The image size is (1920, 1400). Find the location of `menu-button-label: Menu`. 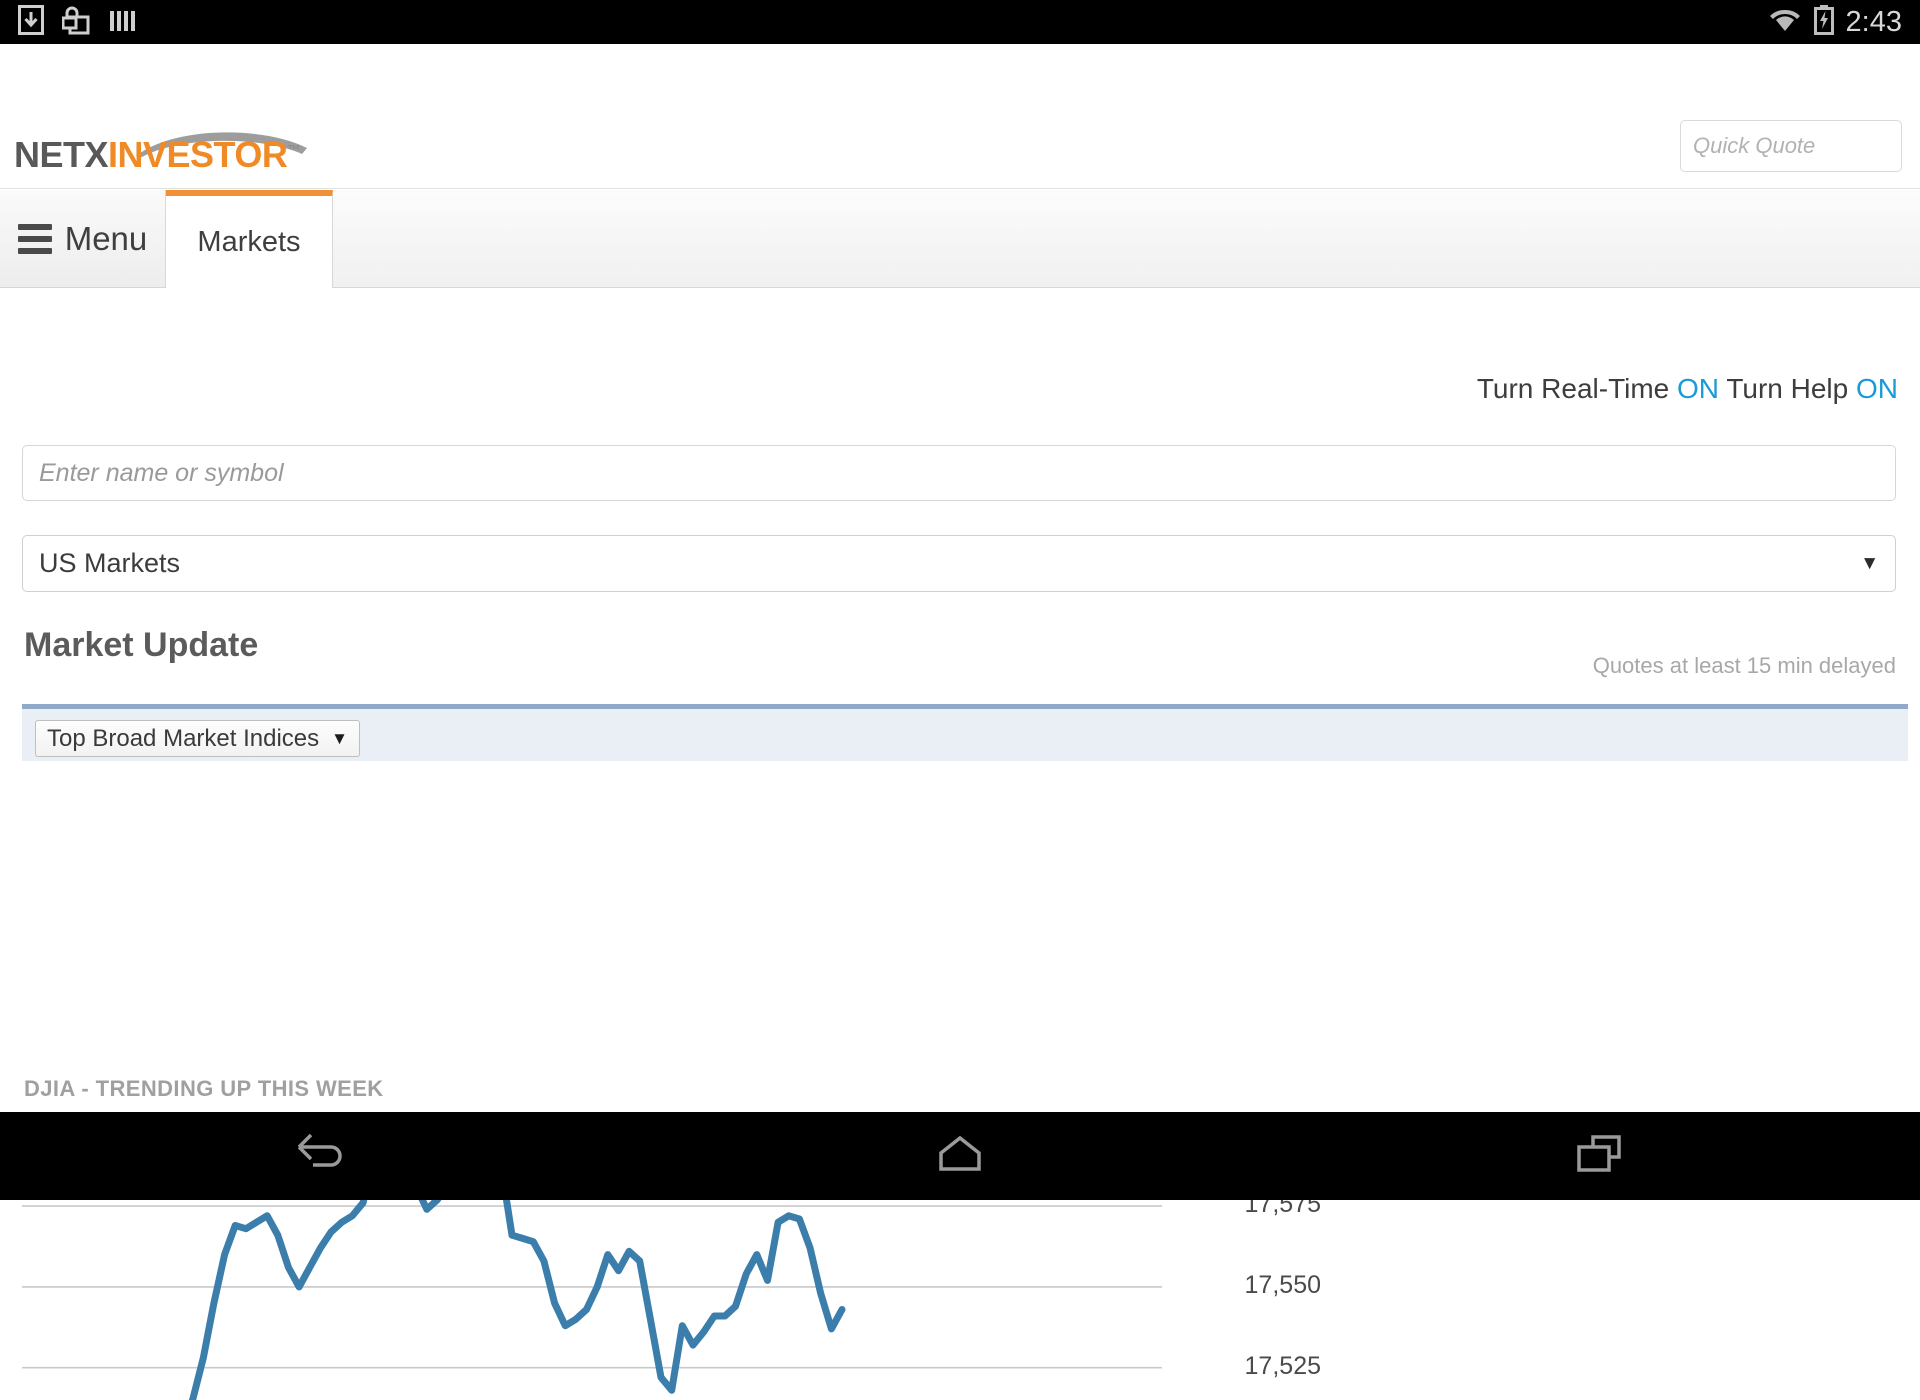

menu-button-label: Menu is located at coordinates (106, 239).